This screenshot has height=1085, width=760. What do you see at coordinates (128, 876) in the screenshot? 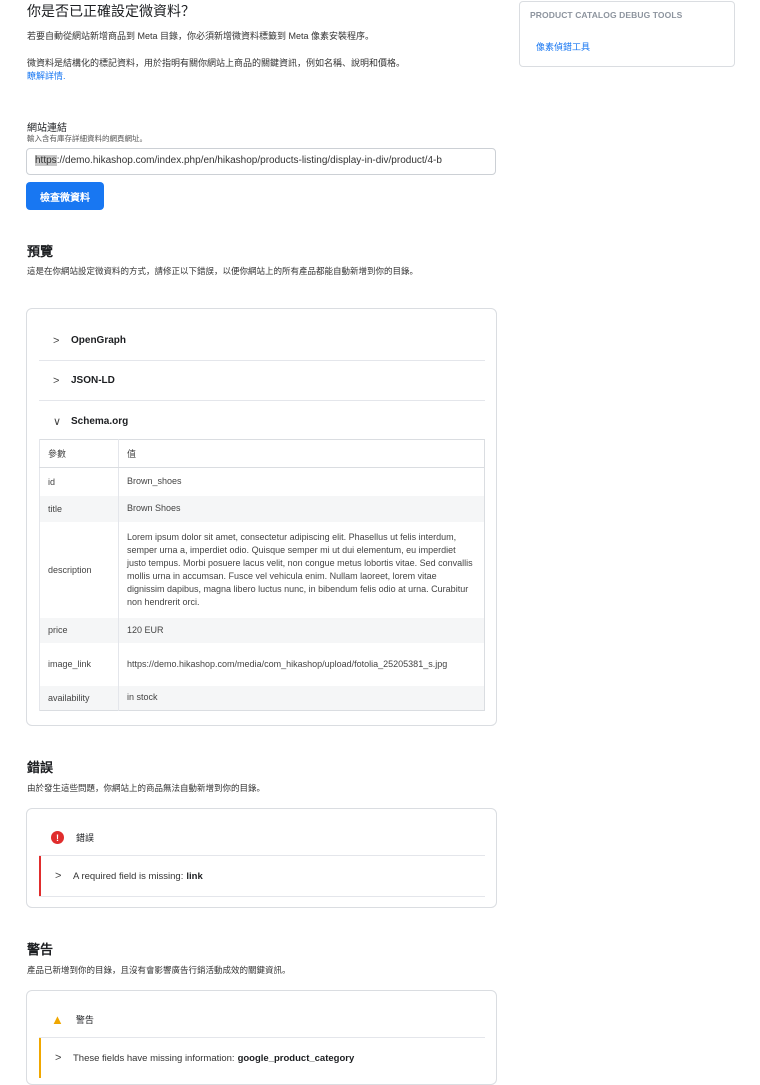
I see `error-item-text: A required field is missing:` at bounding box center [128, 876].